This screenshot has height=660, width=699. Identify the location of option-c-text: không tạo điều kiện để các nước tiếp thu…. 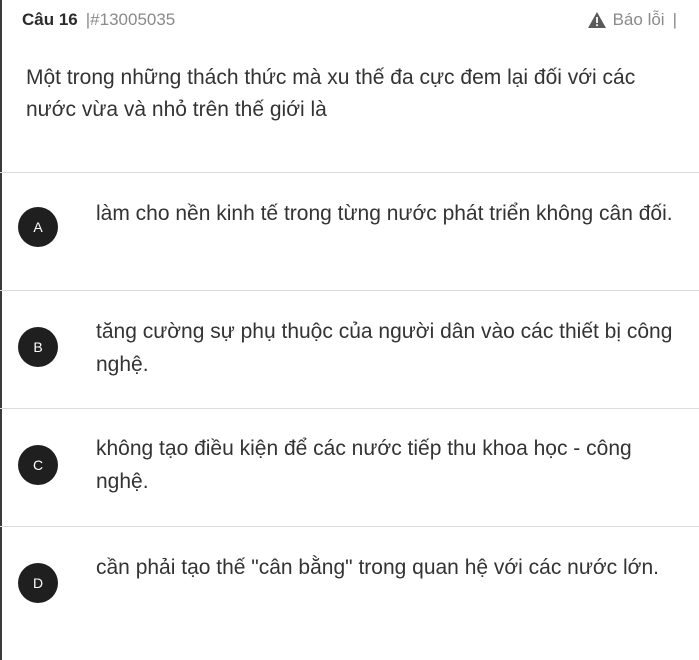
(364, 465).